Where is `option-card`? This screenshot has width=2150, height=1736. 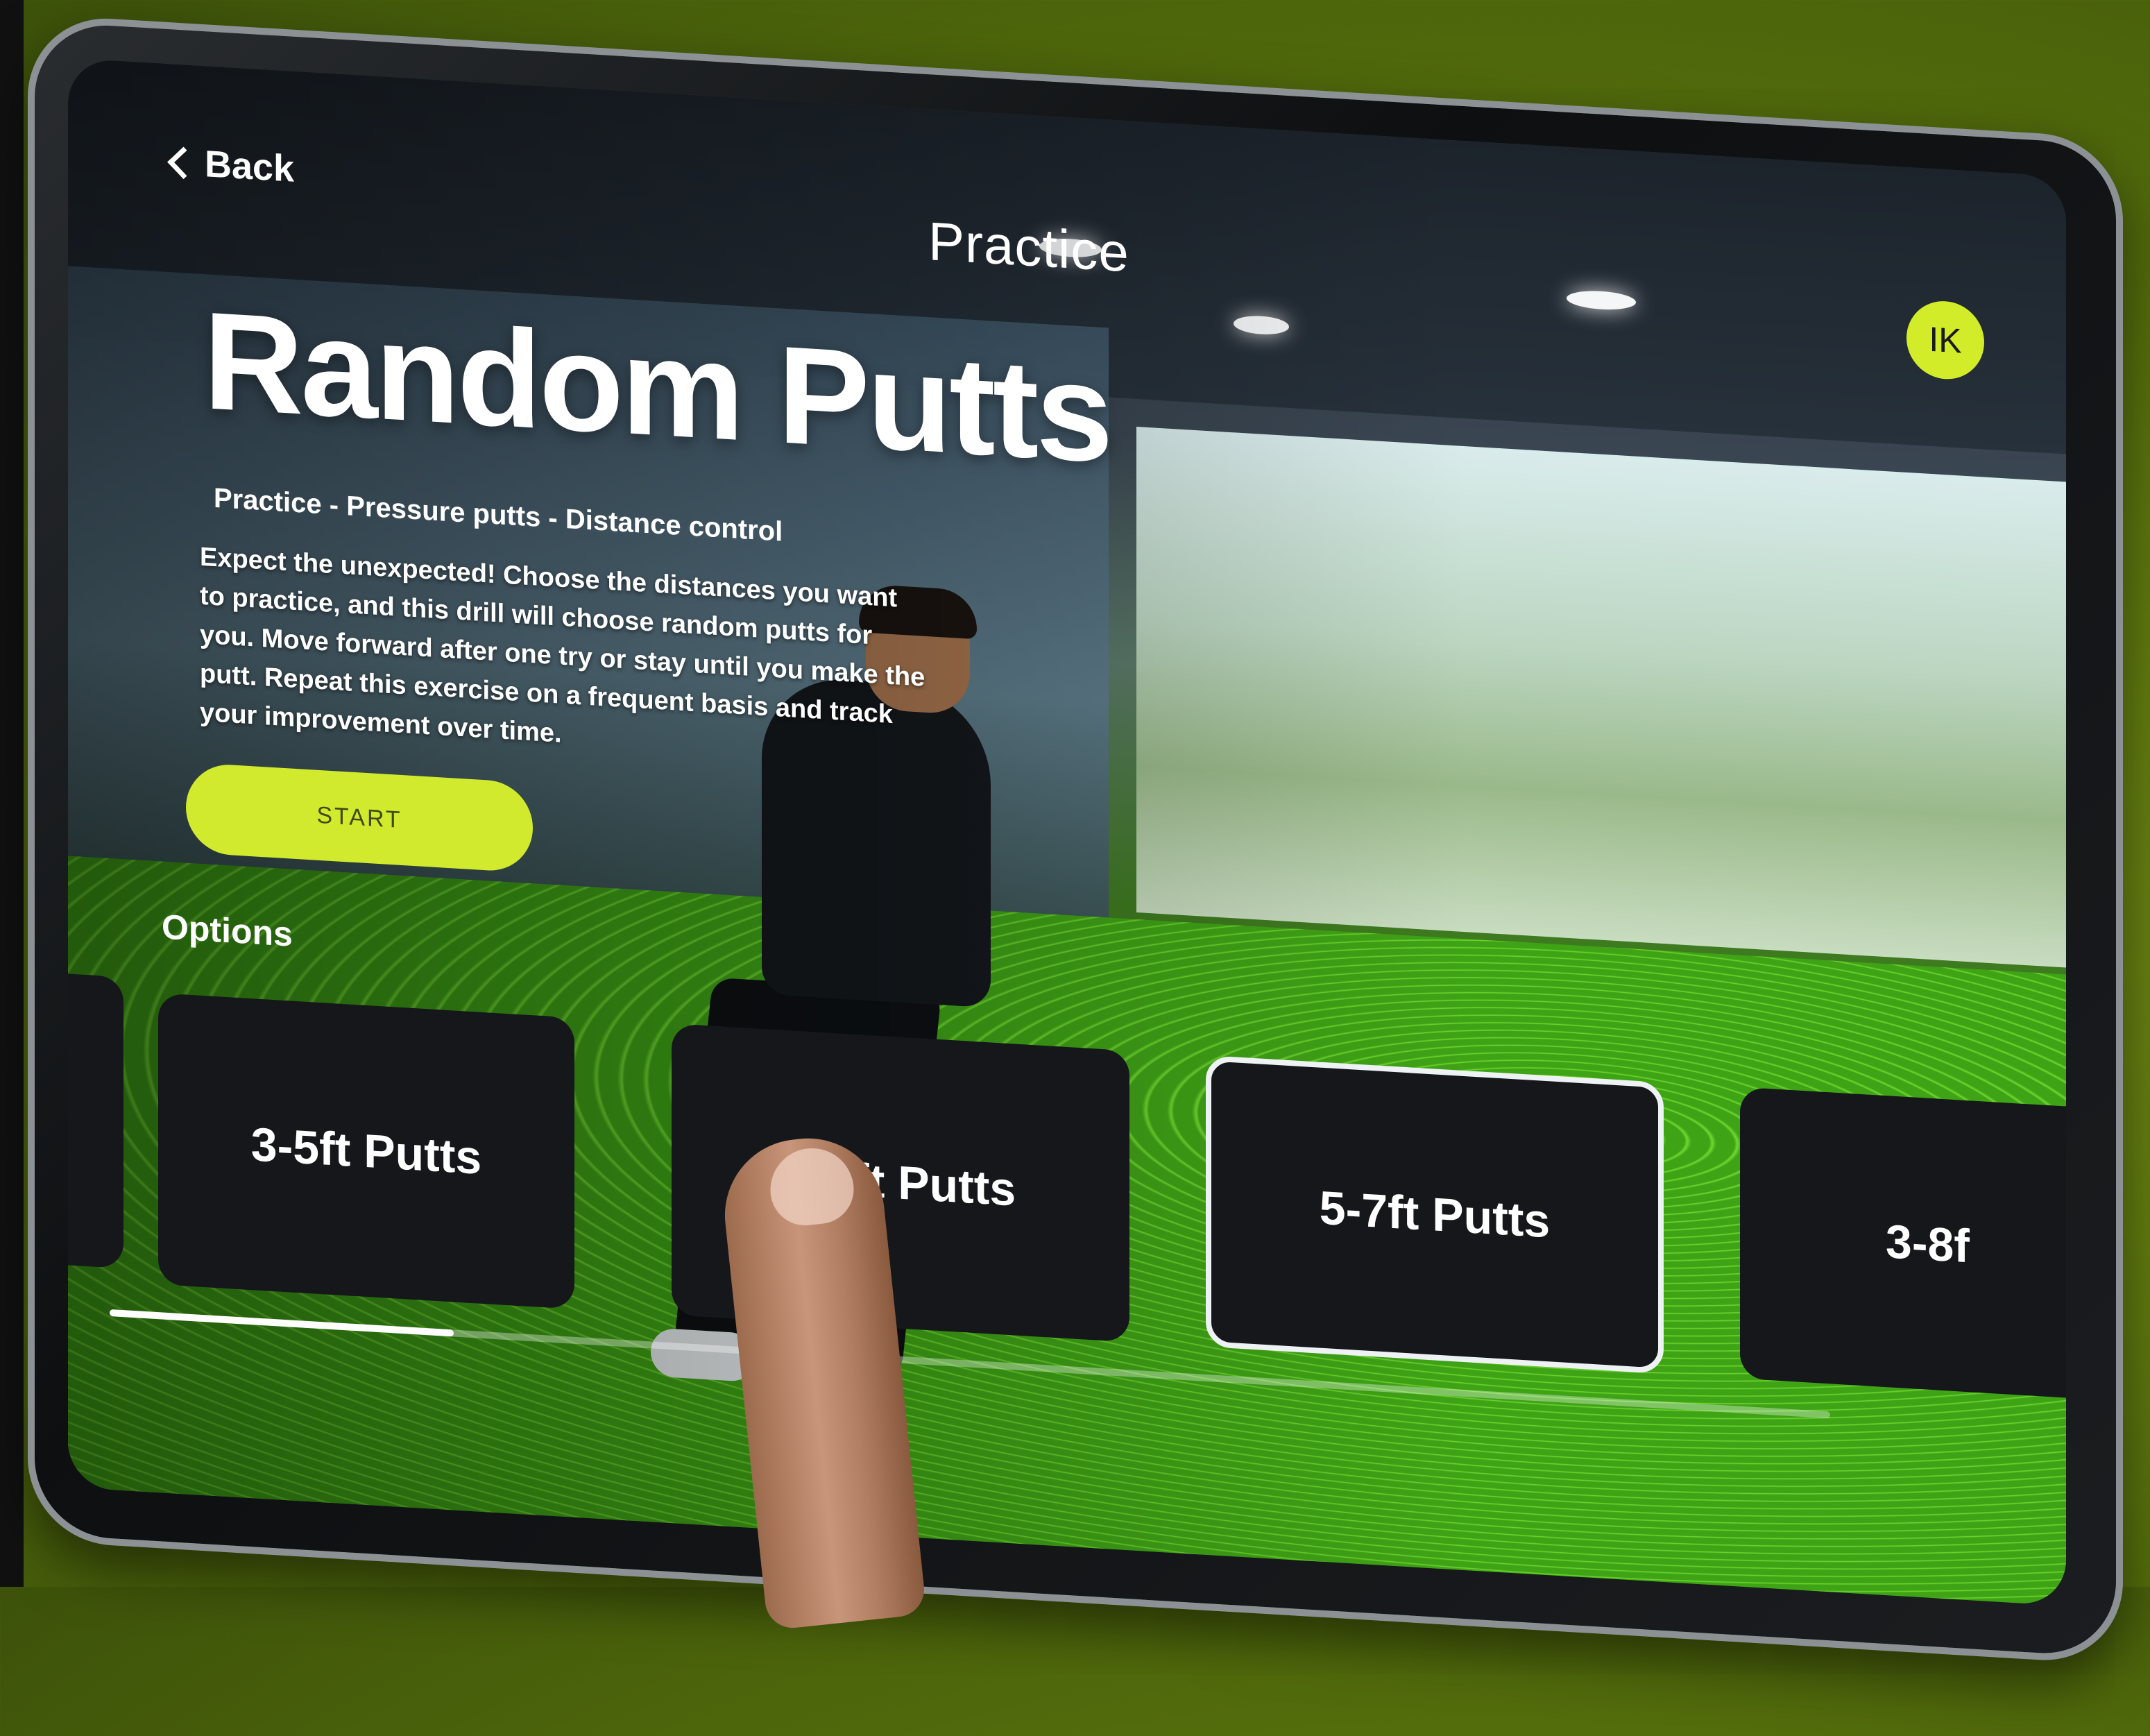 option-card is located at coordinates (95, 1120).